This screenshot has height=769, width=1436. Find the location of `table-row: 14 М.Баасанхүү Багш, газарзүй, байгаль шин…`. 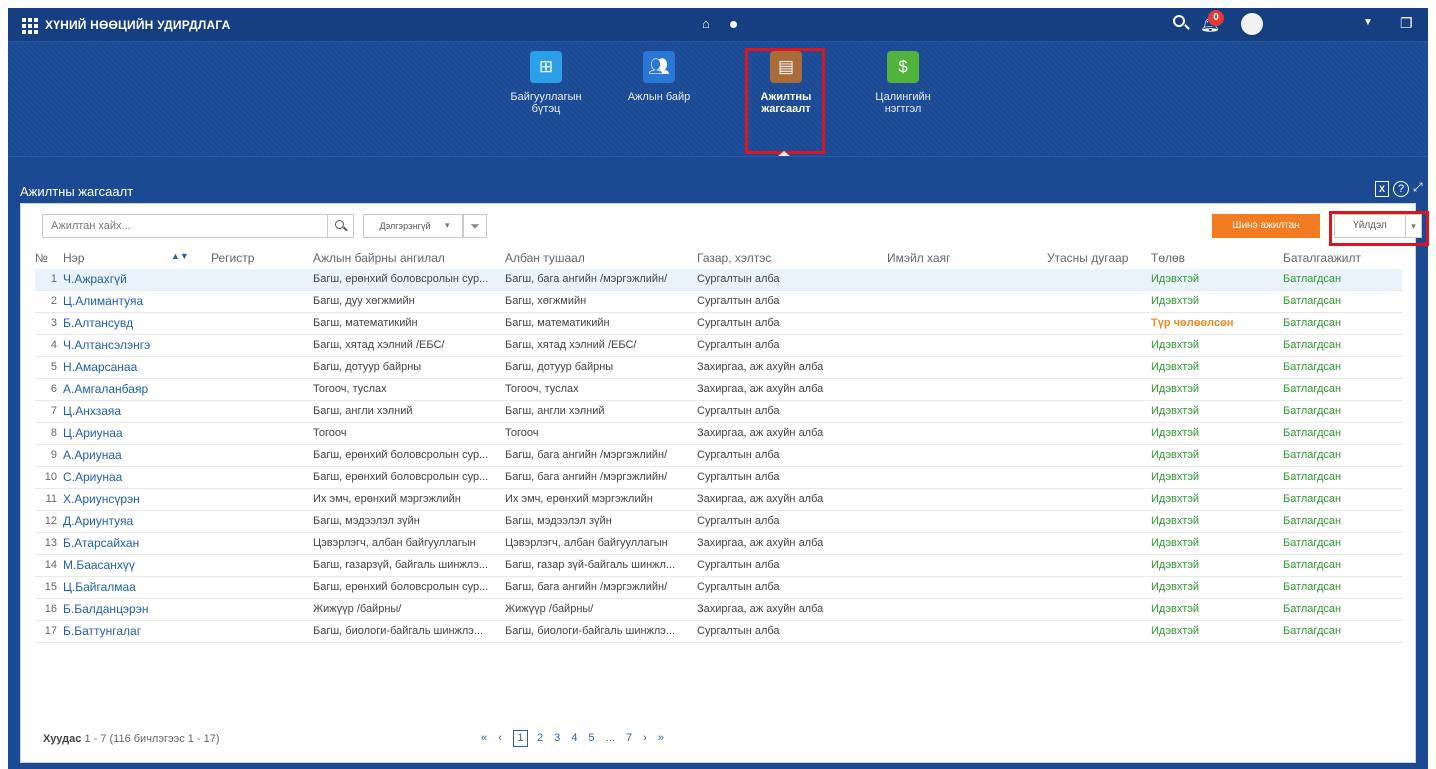

table-row: 14 М.Баасанхүү Багш, газарзүй, байгаль шин… is located at coordinates (718, 566).